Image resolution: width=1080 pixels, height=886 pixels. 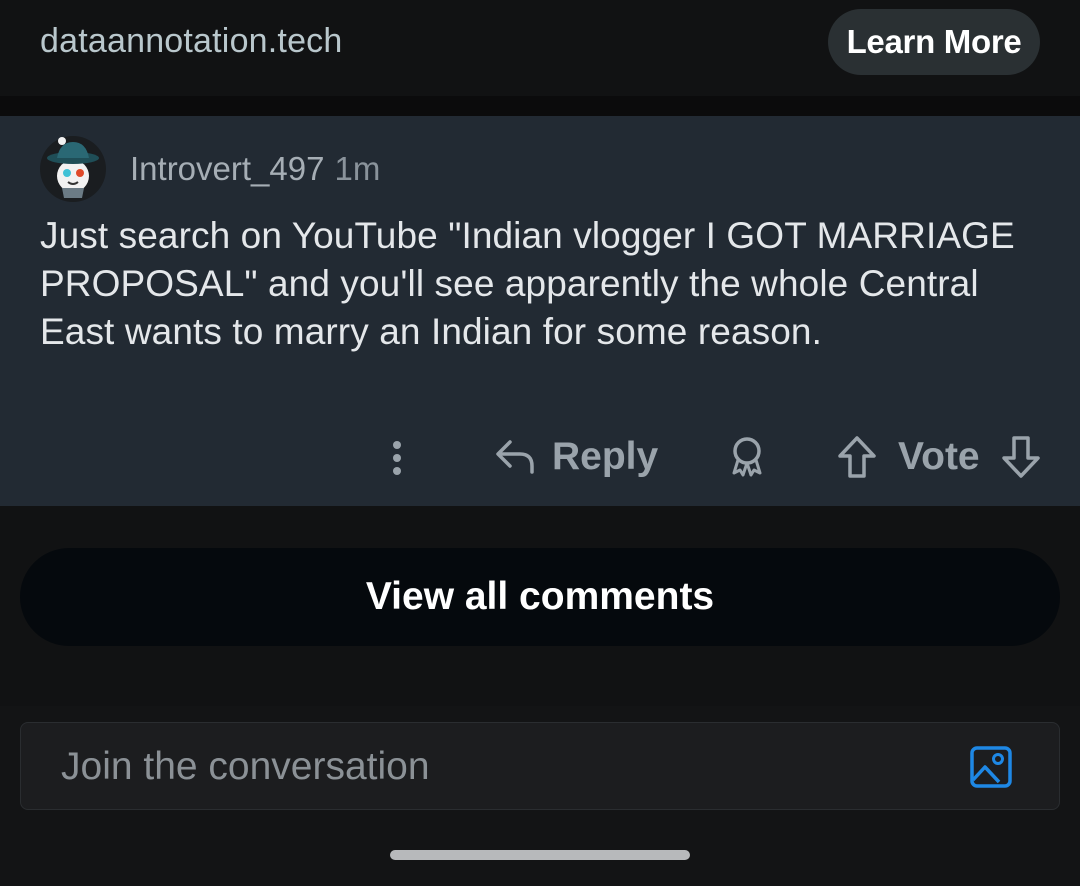 What do you see at coordinates (540, 766) in the screenshot?
I see `join-conversation-input: Join the conversation` at bounding box center [540, 766].